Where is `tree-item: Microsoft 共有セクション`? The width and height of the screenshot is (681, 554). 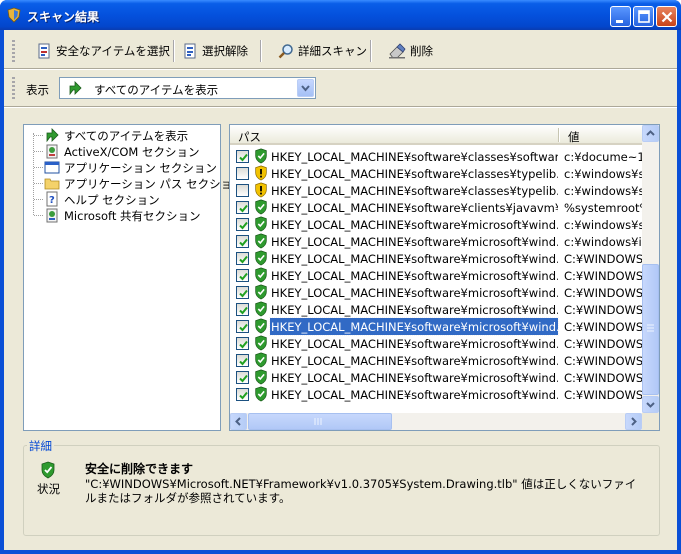
tree-item: Microsoft 共有セクション is located at coordinates (122, 215).